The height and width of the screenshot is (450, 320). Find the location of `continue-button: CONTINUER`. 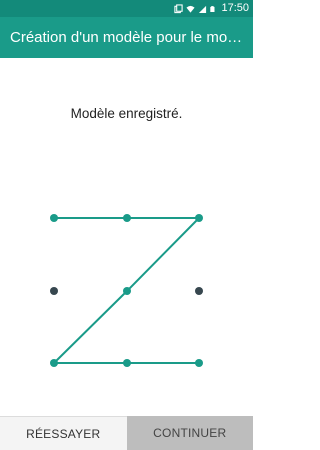

continue-button: CONTINUER is located at coordinates (189, 433).